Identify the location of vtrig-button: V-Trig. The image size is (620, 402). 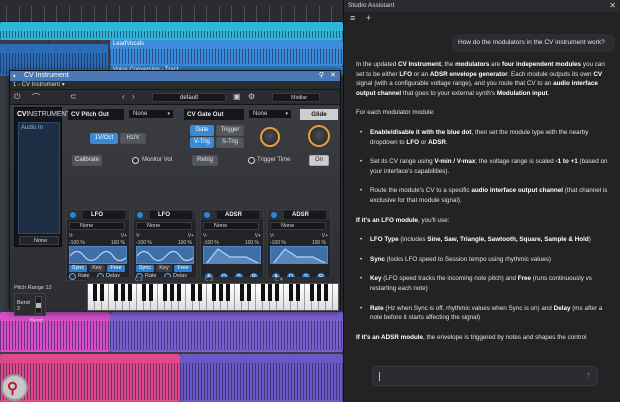
(202, 142).